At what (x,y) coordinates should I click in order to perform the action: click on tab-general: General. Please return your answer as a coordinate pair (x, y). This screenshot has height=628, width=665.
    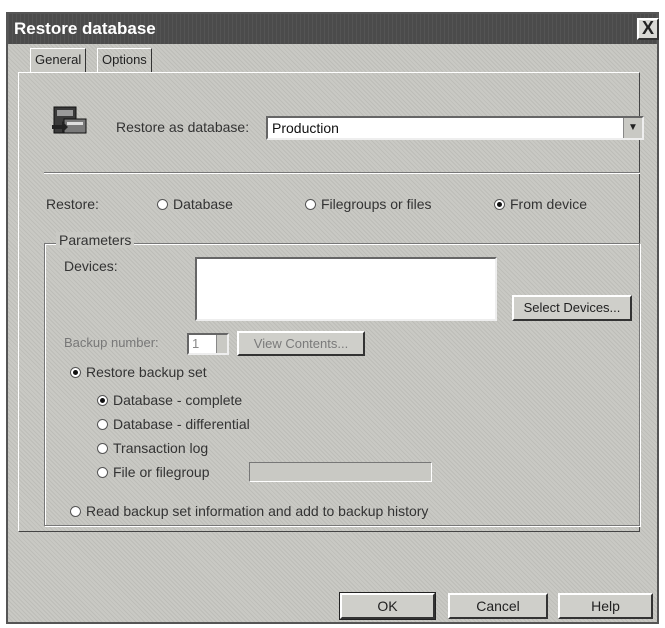
    Looking at the image, I should click on (58, 60).